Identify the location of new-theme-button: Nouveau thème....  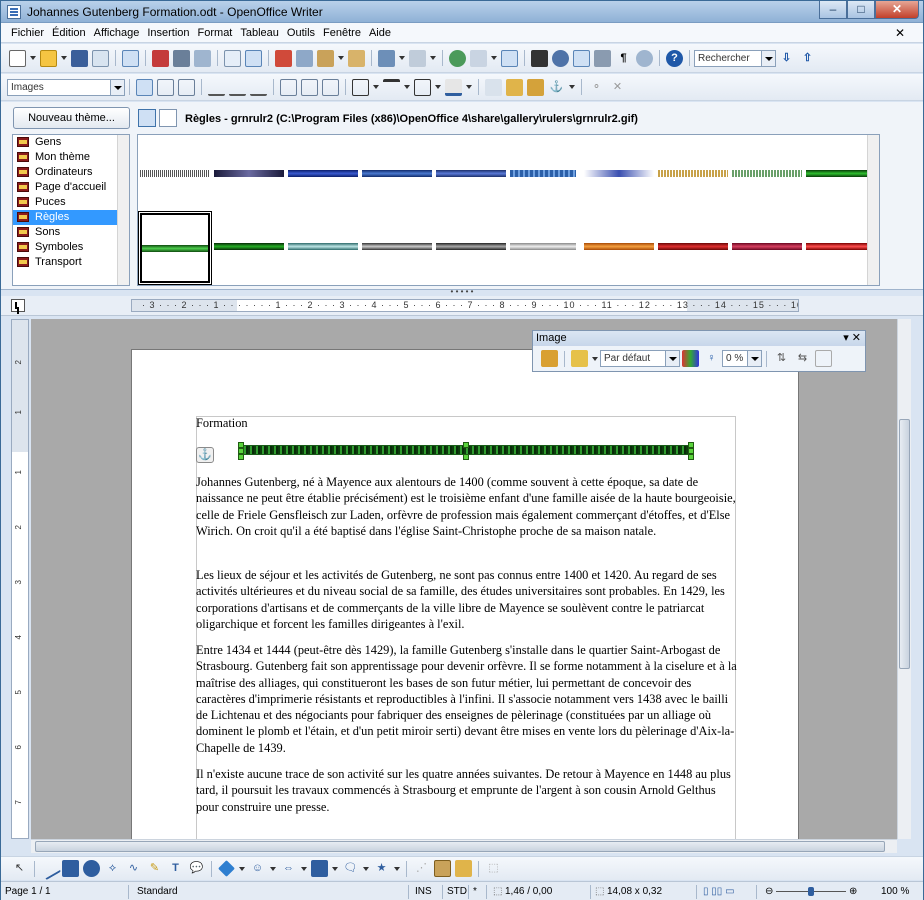
(71, 118).